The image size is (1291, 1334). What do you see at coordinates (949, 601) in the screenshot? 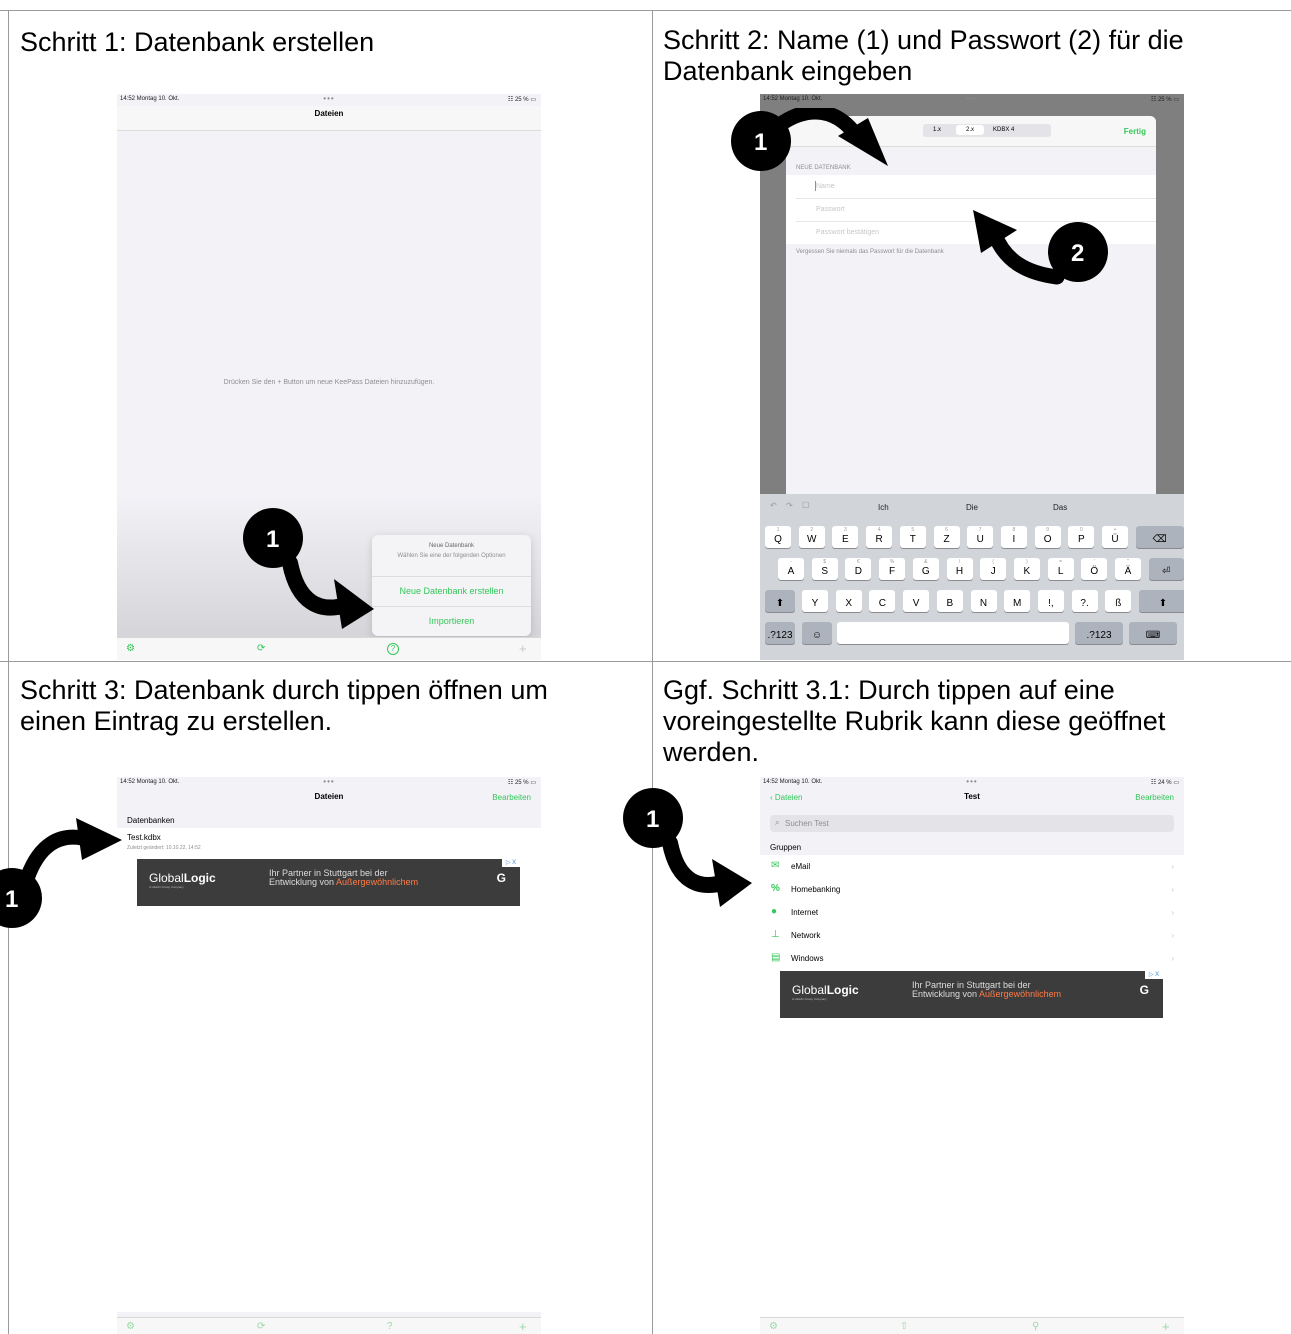
I see `key-b: B` at bounding box center [949, 601].